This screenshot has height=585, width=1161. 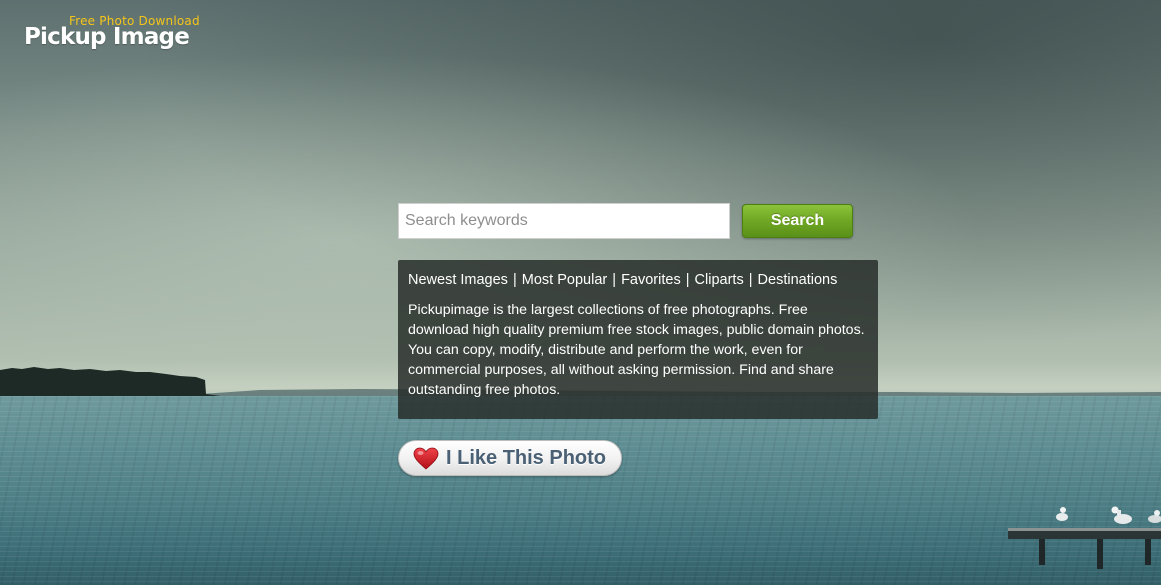 What do you see at coordinates (426, 458) in the screenshot?
I see `heart-icon` at bounding box center [426, 458].